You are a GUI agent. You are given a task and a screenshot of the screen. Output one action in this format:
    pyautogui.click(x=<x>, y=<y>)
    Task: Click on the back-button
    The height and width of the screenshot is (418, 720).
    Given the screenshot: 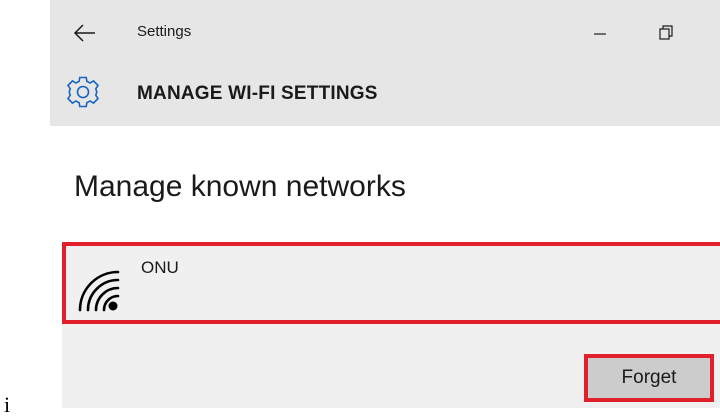 What is the action you would take?
    pyautogui.click(x=85, y=33)
    